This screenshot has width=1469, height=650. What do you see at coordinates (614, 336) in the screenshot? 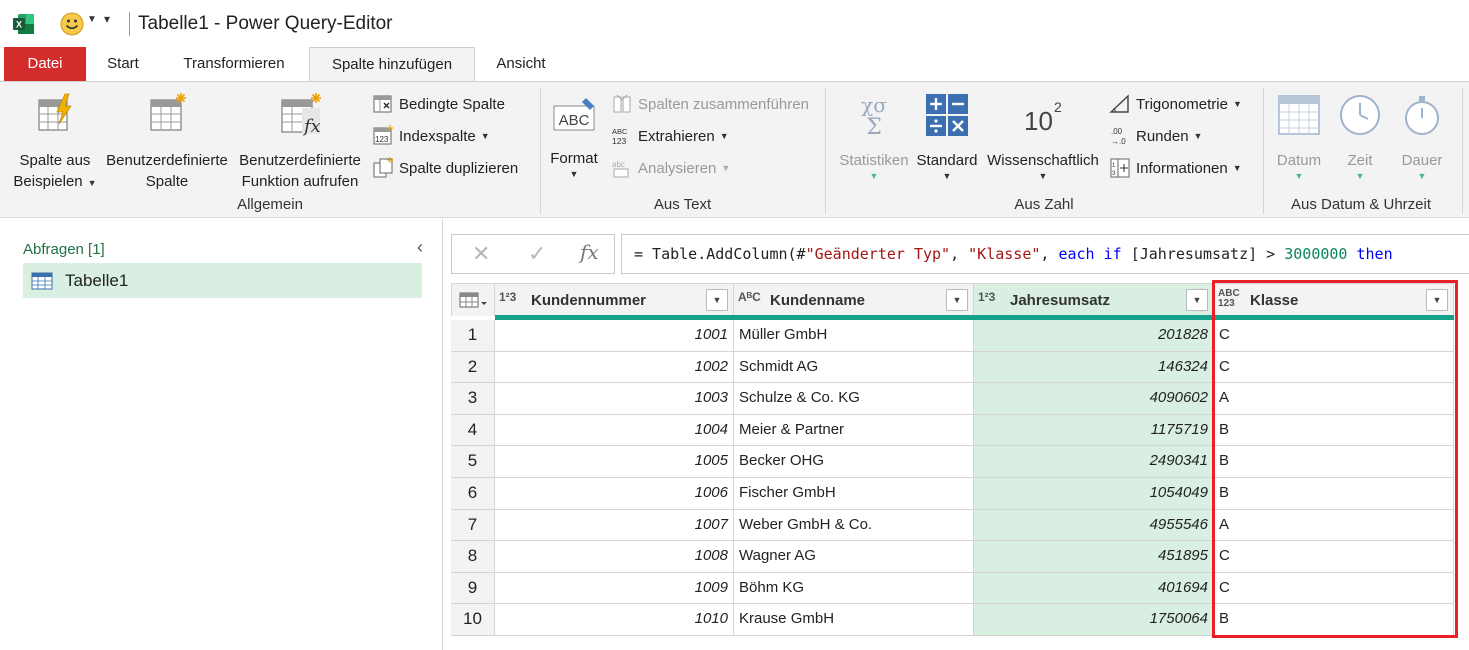
I see `cell-kundennummer: 1001` at bounding box center [614, 336].